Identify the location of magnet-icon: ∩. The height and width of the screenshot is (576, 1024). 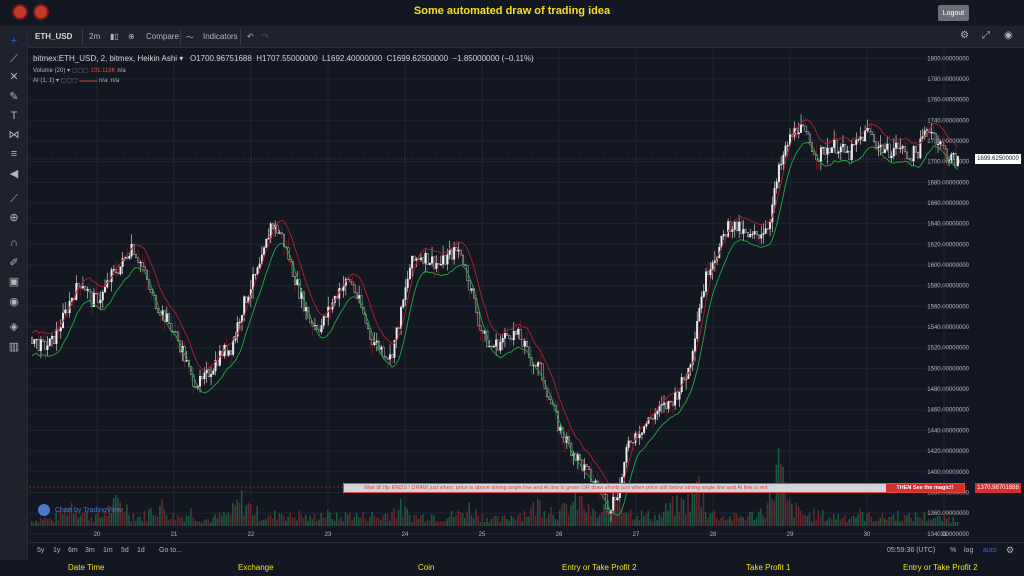
(14, 243).